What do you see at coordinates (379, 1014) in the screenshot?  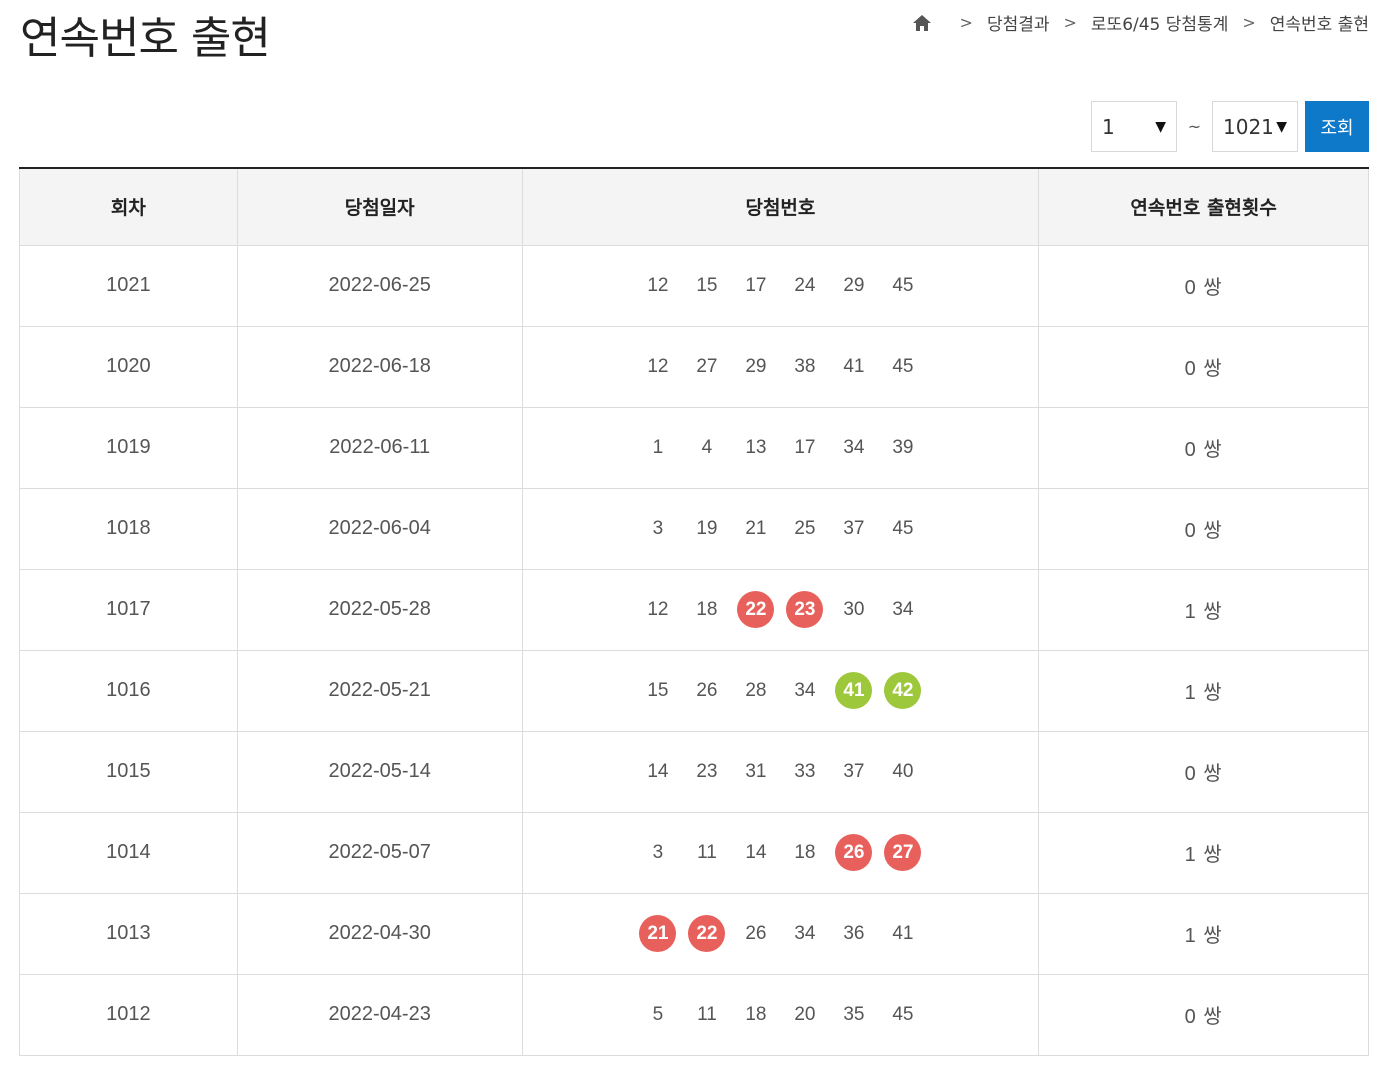 I see `cell-date: 2022-04-23` at bounding box center [379, 1014].